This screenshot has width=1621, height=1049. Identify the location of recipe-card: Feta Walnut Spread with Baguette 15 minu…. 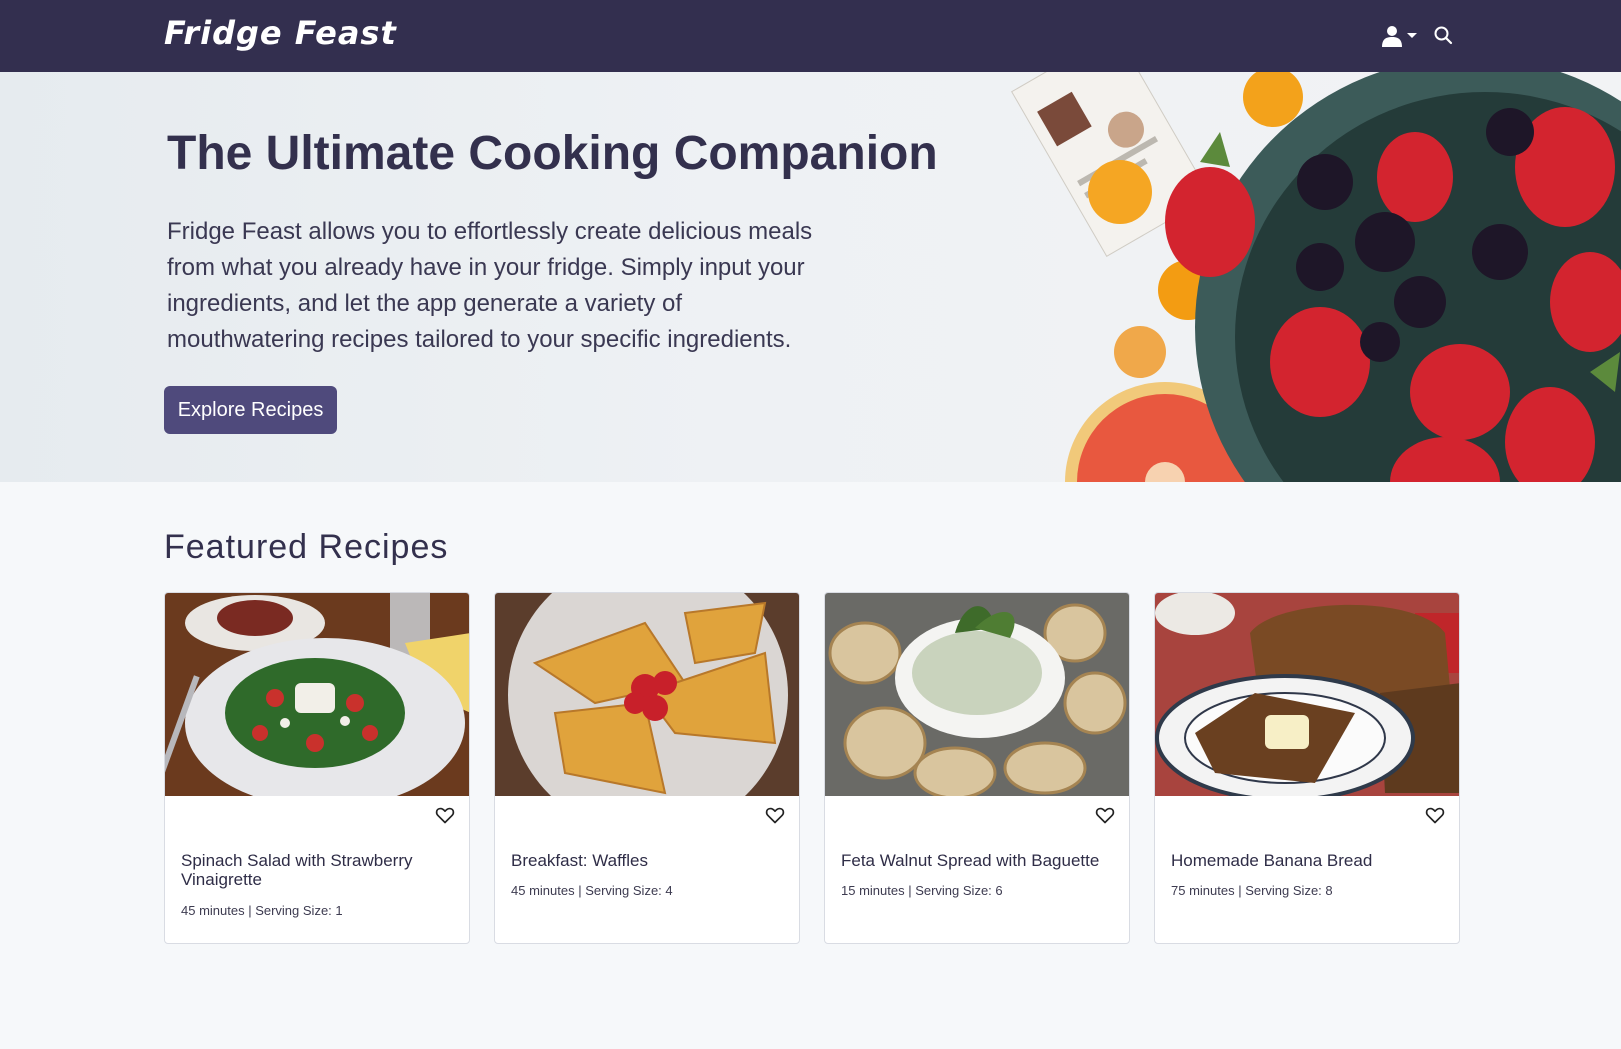
(977, 768).